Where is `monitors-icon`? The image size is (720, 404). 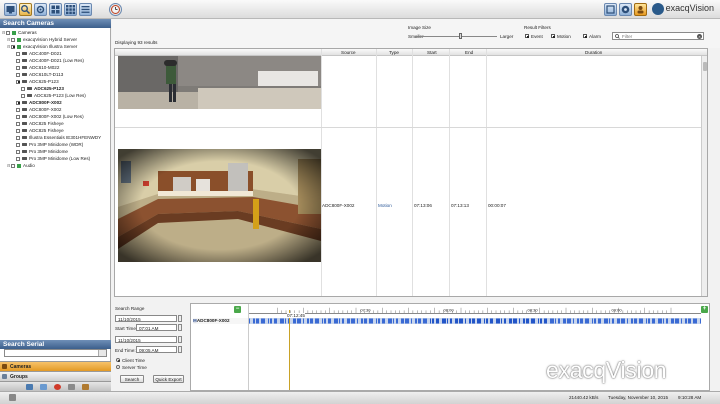 monitors-icon is located at coordinates (43, 387).